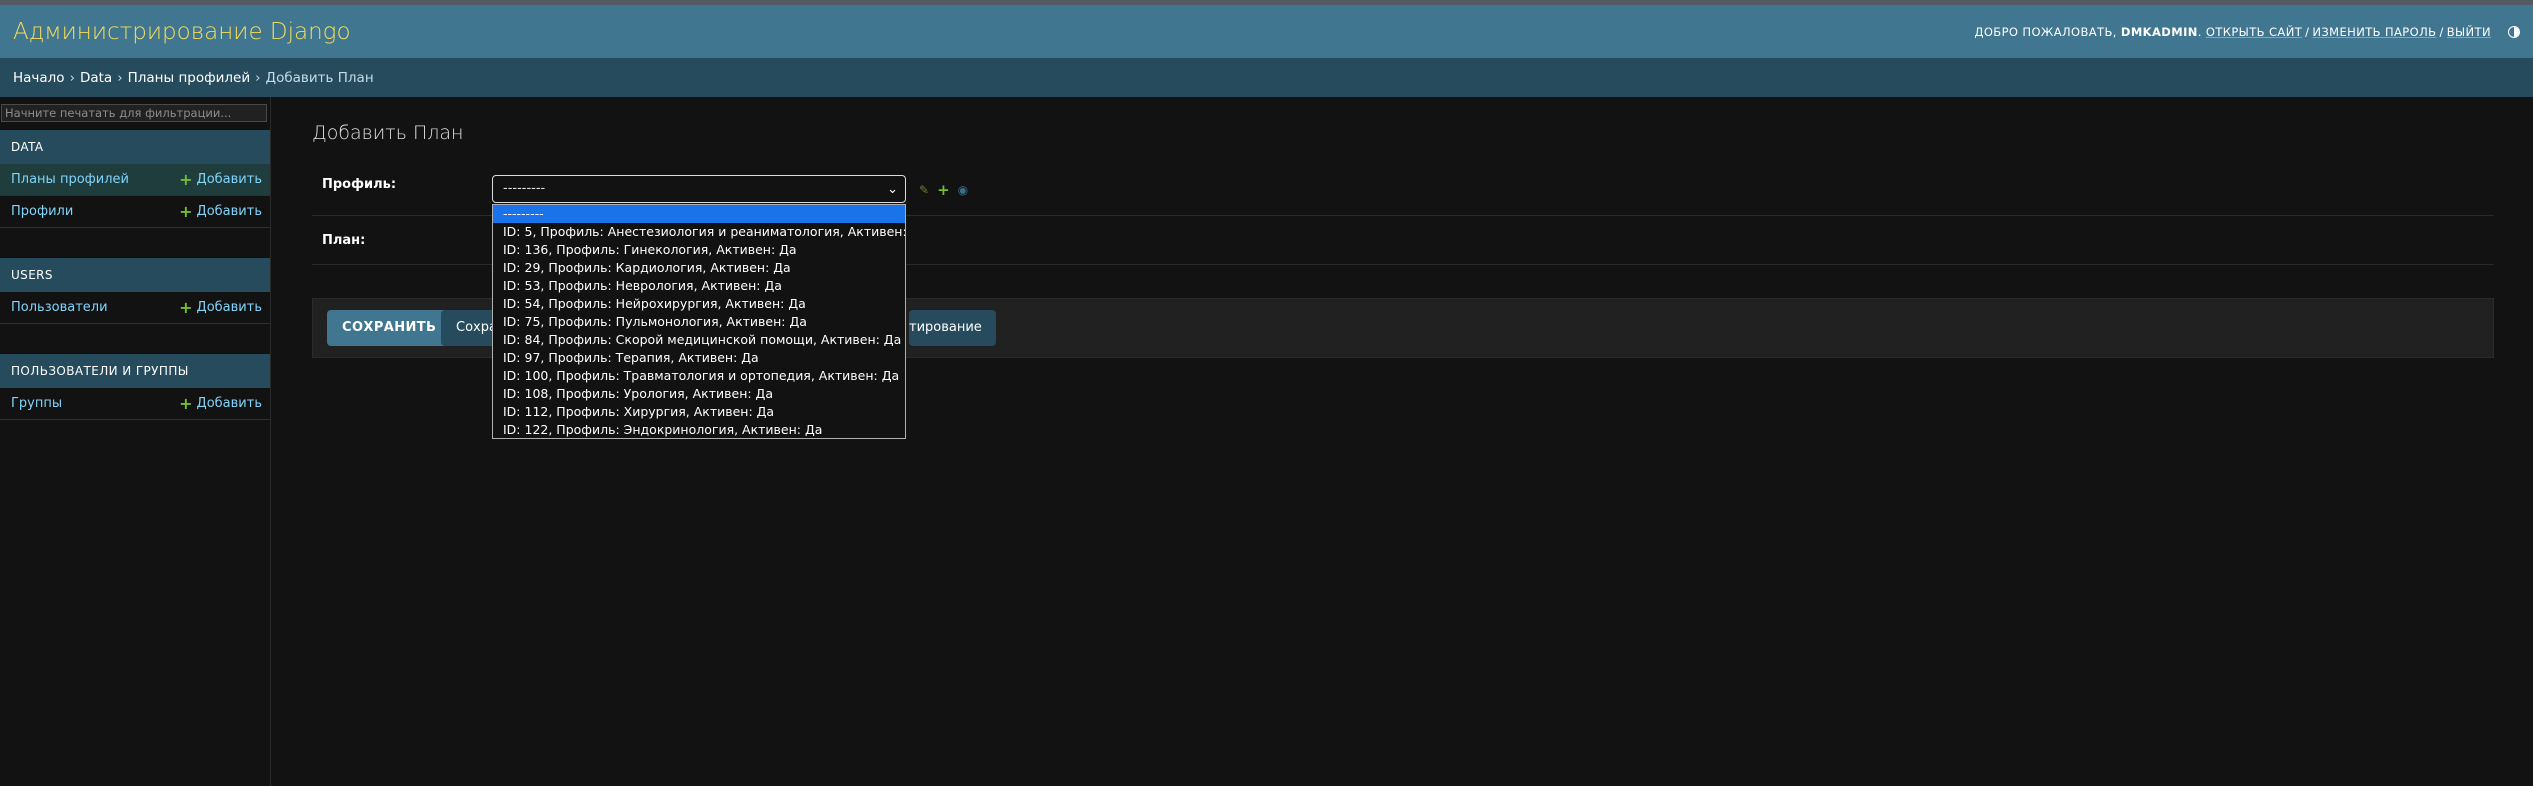 The width and height of the screenshot is (2533, 786). I want to click on add-plan-link: + Добавить, so click(220, 179).